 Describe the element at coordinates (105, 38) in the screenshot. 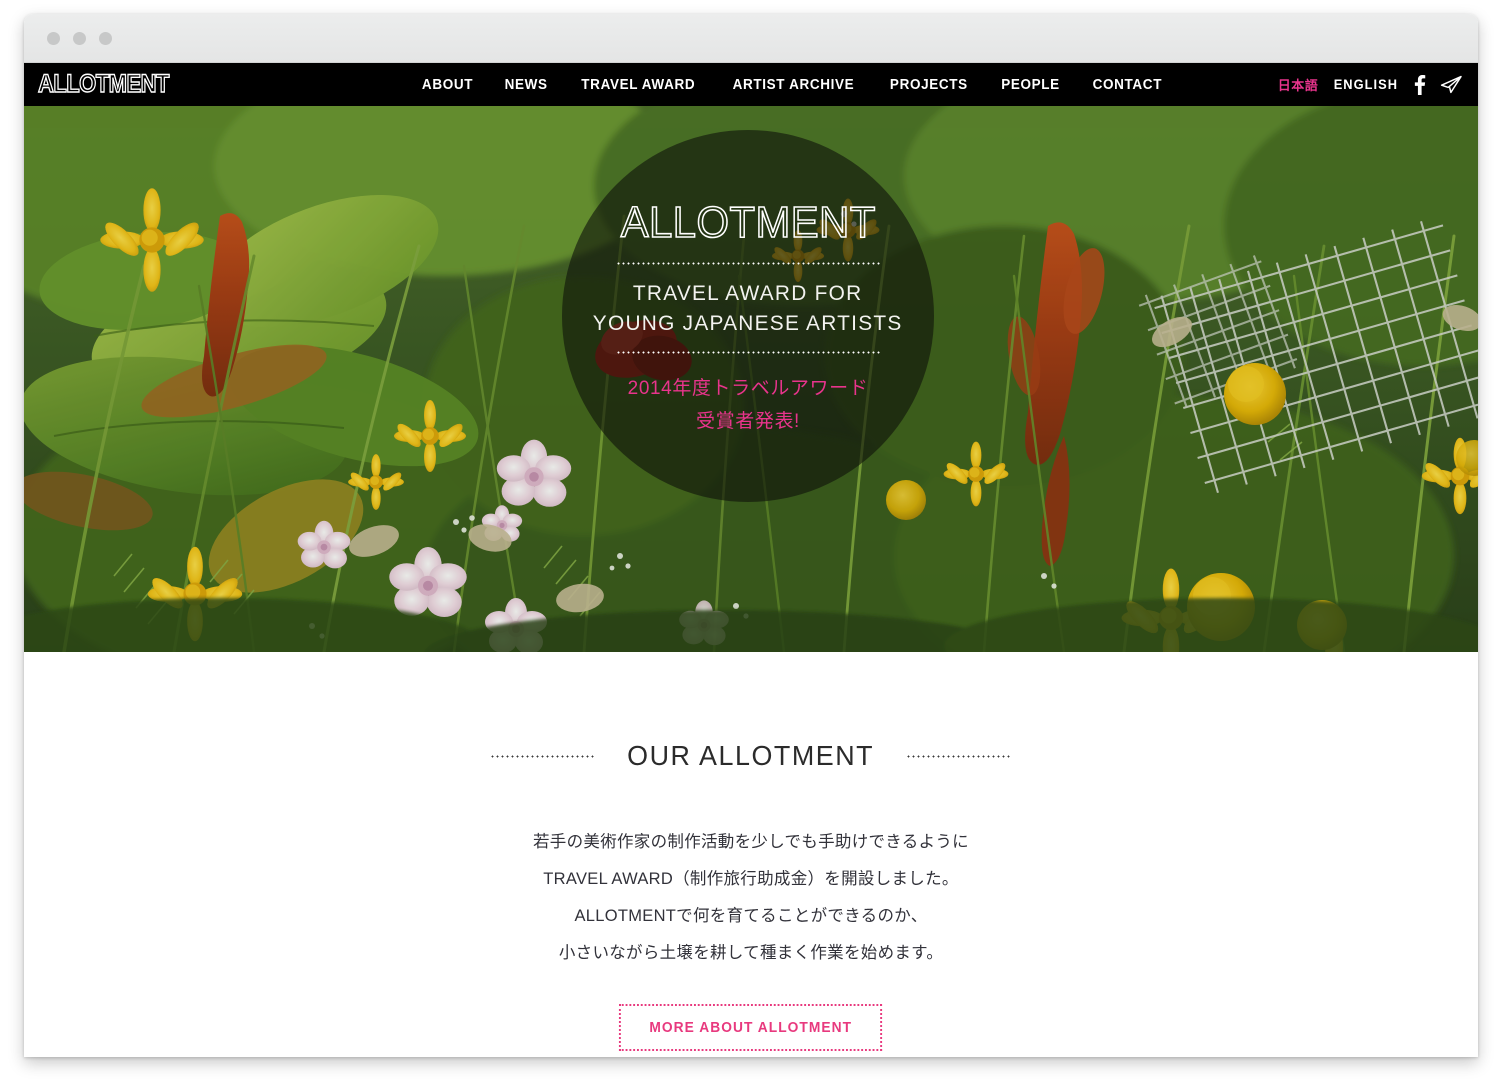

I see `maximize-button` at that location.